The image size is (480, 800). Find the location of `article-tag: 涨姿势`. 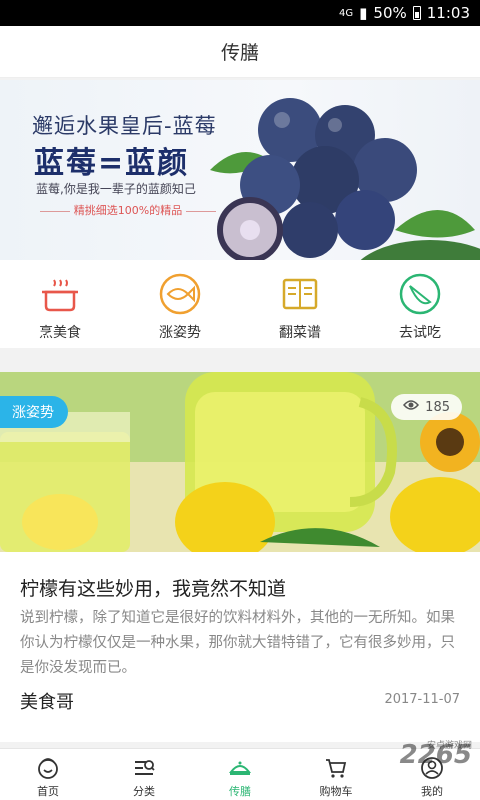

article-tag: 涨姿势 is located at coordinates (34, 412).